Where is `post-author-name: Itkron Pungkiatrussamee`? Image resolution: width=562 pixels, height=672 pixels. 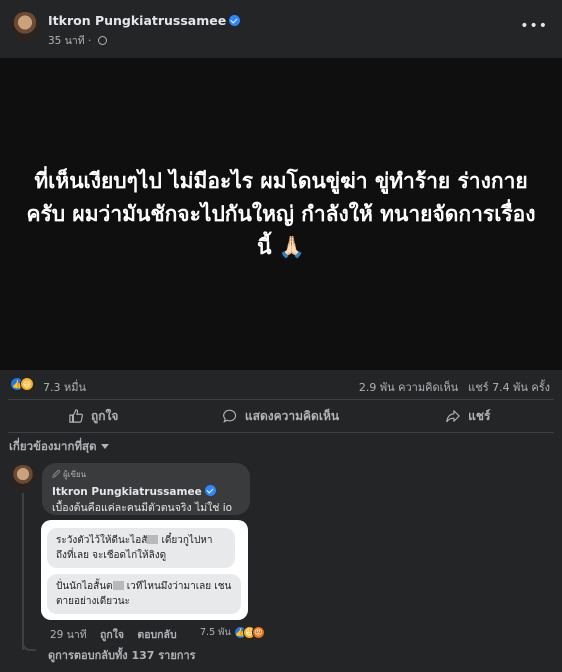
post-author-name: Itkron Pungkiatrussamee is located at coordinates (137, 20).